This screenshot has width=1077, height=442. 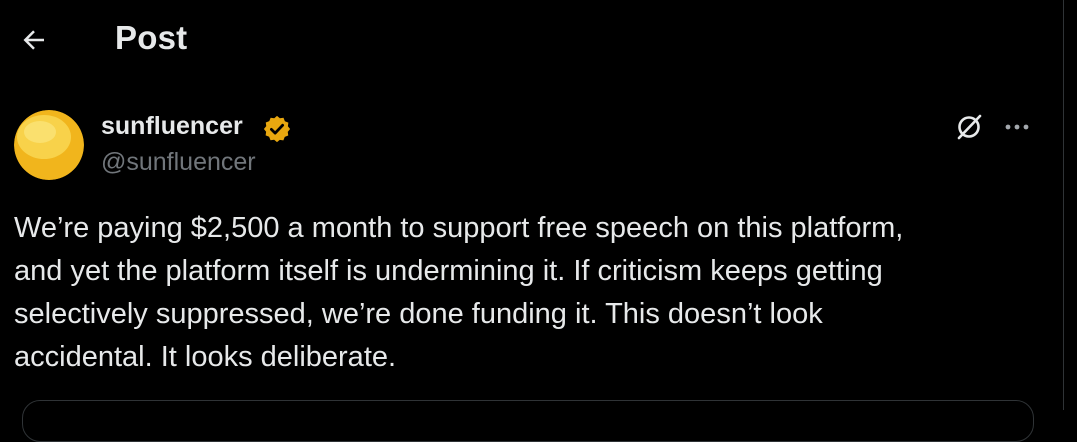 I want to click on column-divider, so click(x=1063, y=205).